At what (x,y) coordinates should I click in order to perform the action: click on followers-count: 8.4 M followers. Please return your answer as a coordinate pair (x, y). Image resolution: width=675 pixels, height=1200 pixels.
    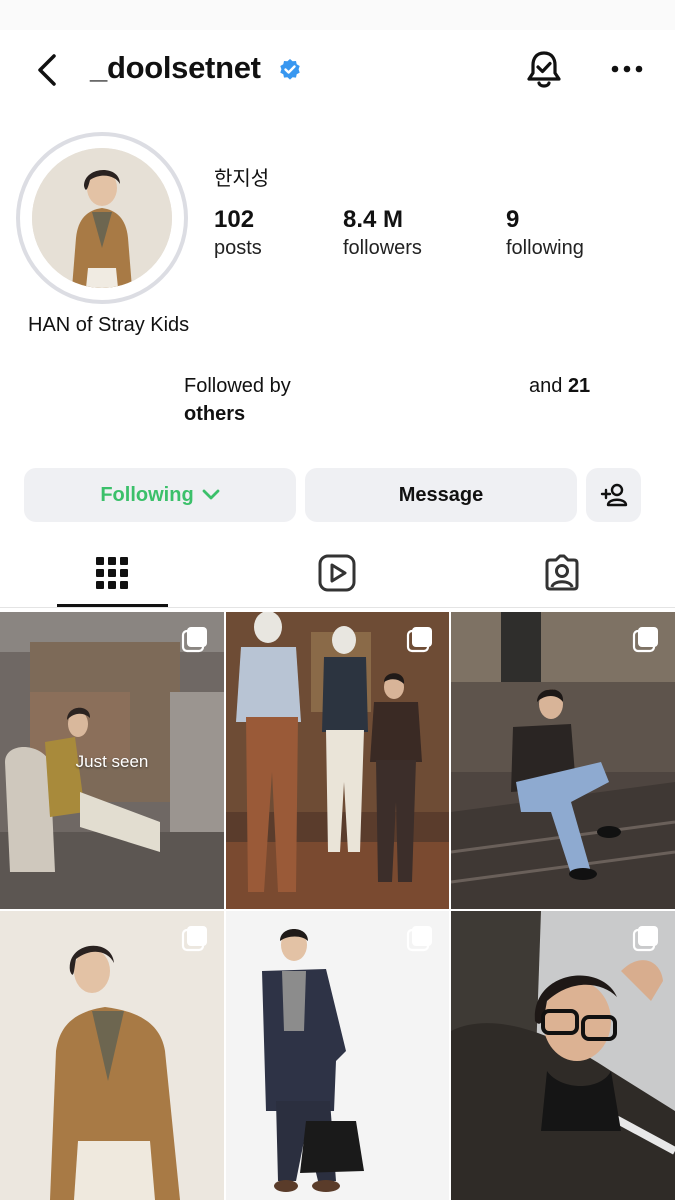
    Looking at the image, I should click on (382, 233).